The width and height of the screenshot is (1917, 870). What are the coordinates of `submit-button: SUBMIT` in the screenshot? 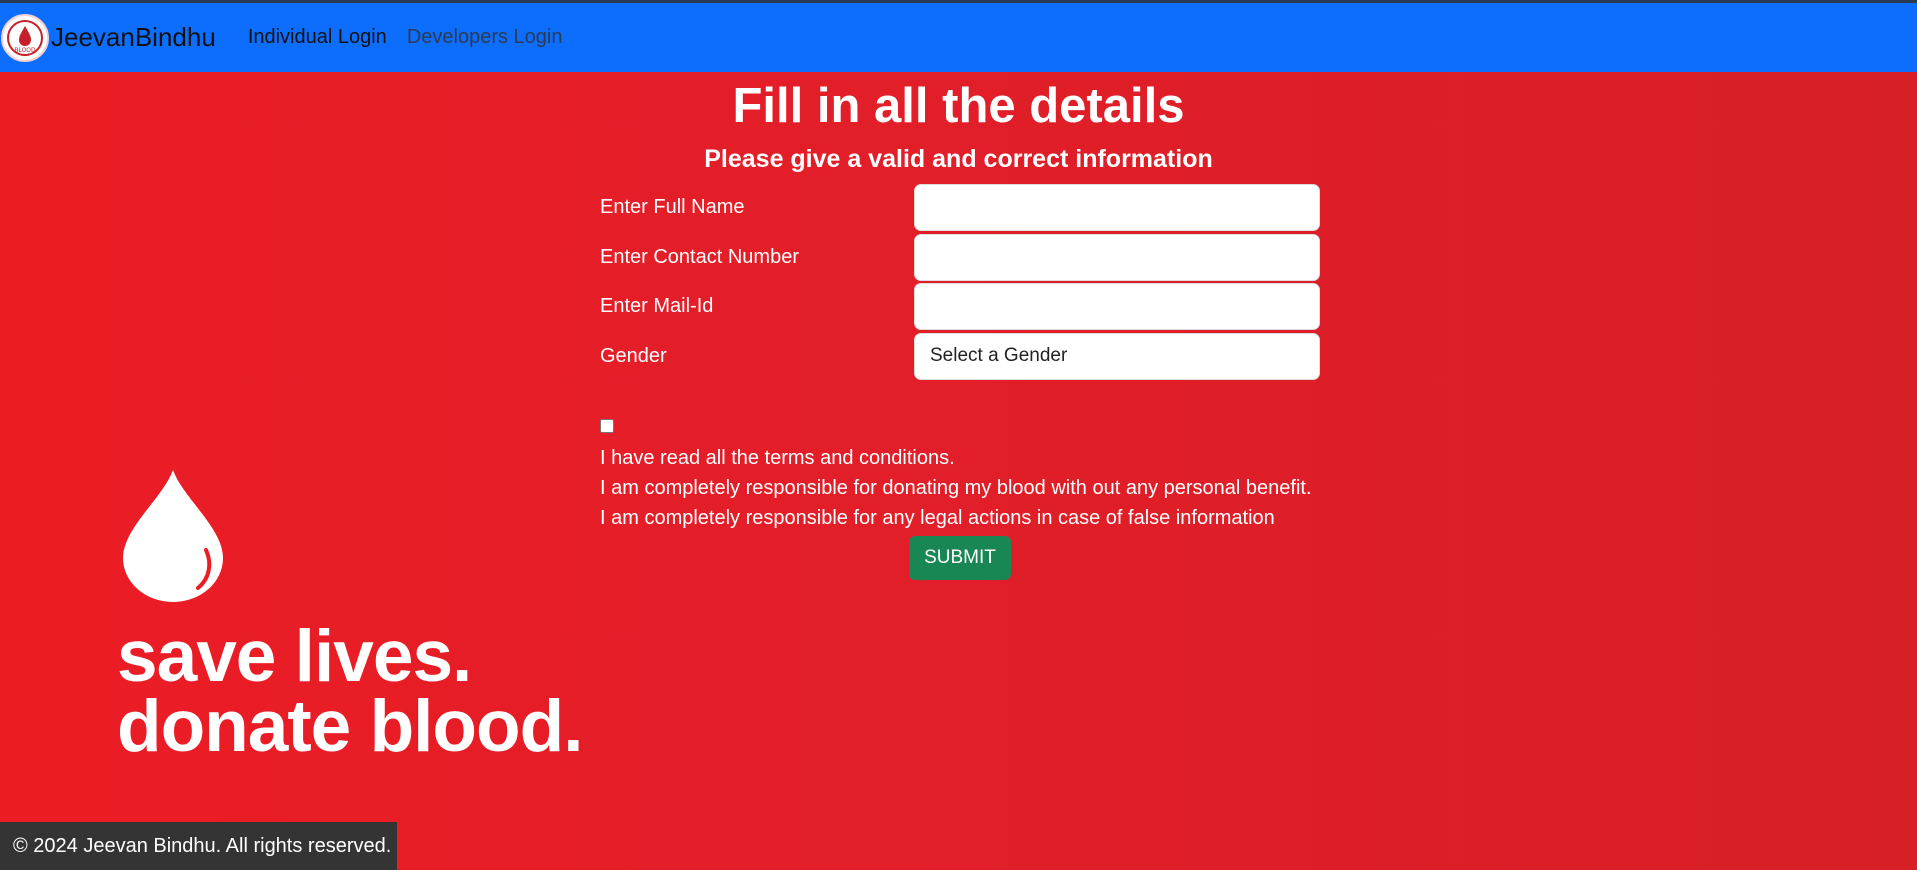 It's located at (960, 558).